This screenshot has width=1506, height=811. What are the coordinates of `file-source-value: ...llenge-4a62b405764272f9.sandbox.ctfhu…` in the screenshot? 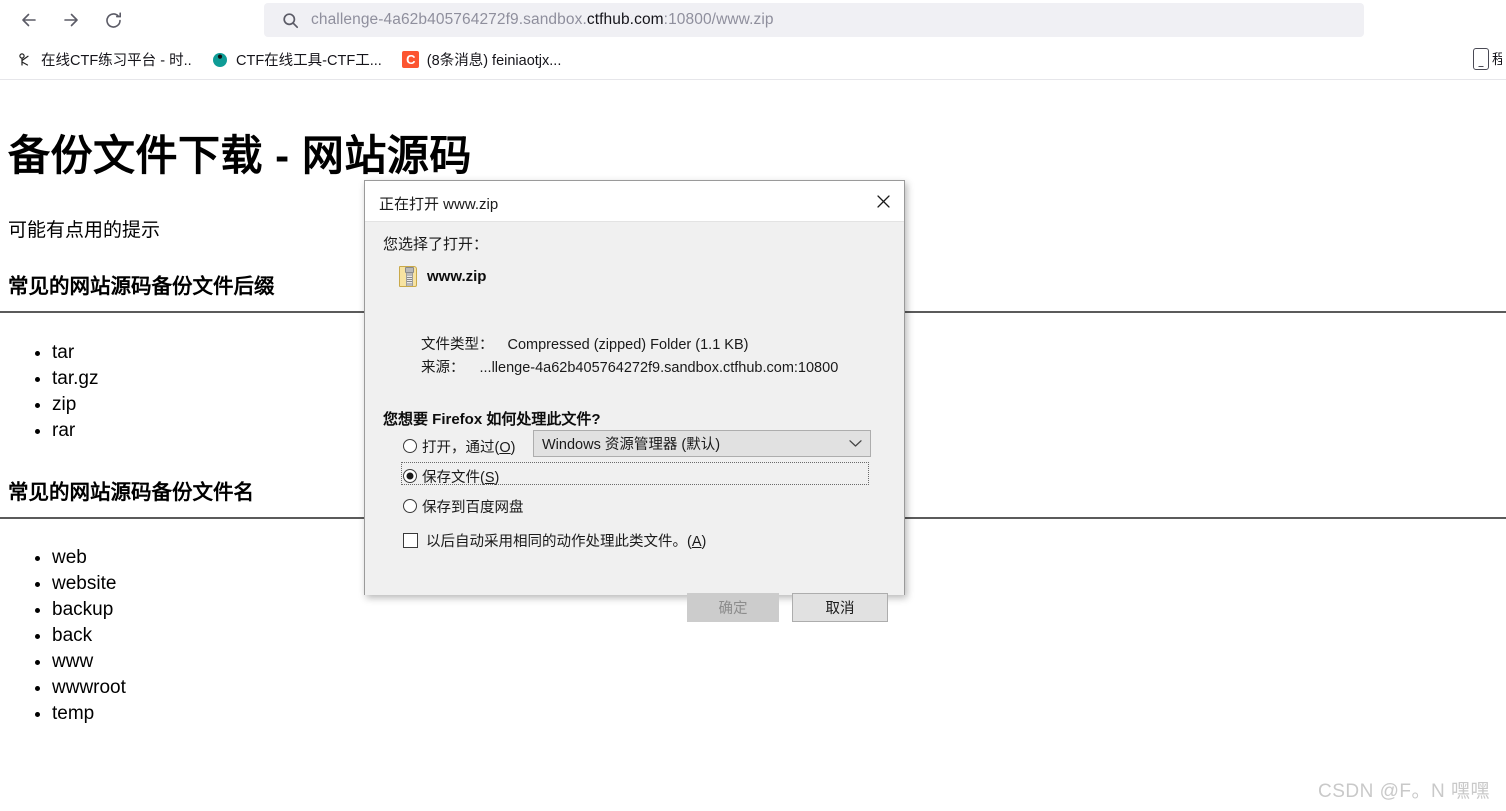 It's located at (659, 368).